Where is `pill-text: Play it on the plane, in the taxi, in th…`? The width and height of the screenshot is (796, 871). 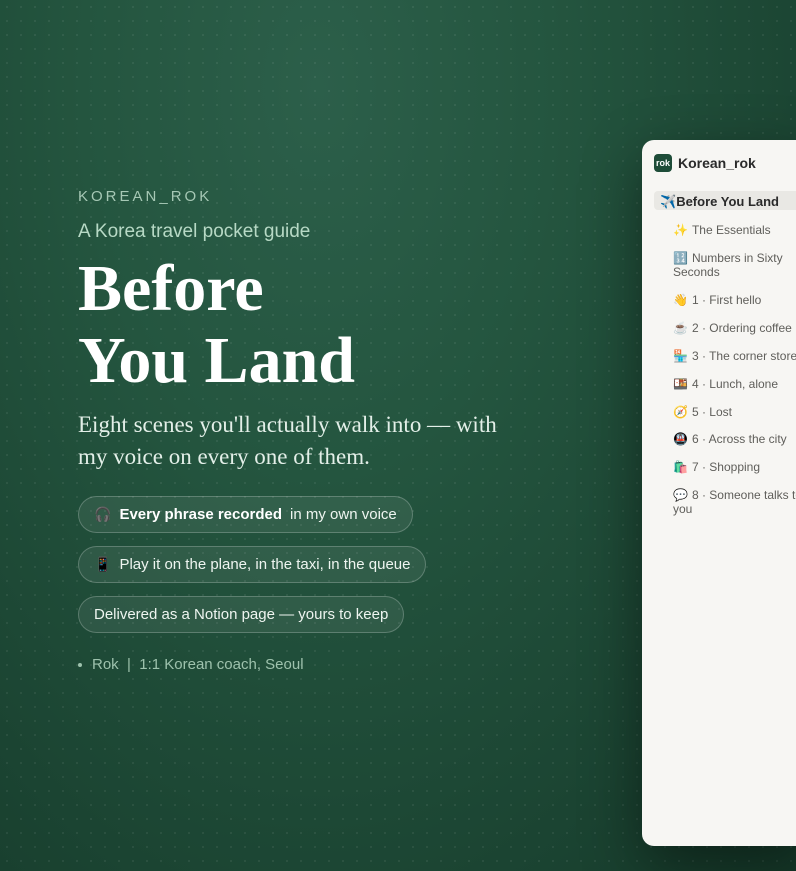 pill-text: Play it on the plane, in the taxi, in th… is located at coordinates (265, 564).